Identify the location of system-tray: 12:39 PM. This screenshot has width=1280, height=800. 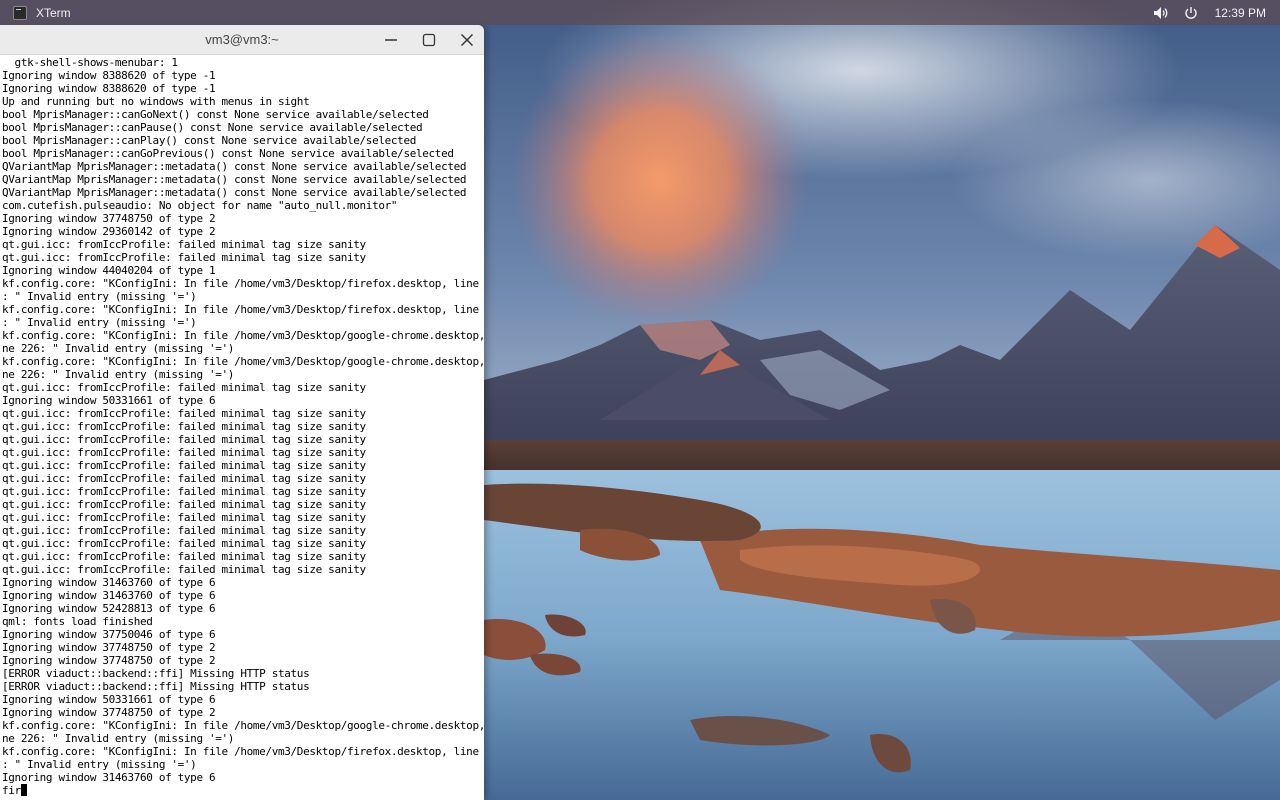
(1209, 13).